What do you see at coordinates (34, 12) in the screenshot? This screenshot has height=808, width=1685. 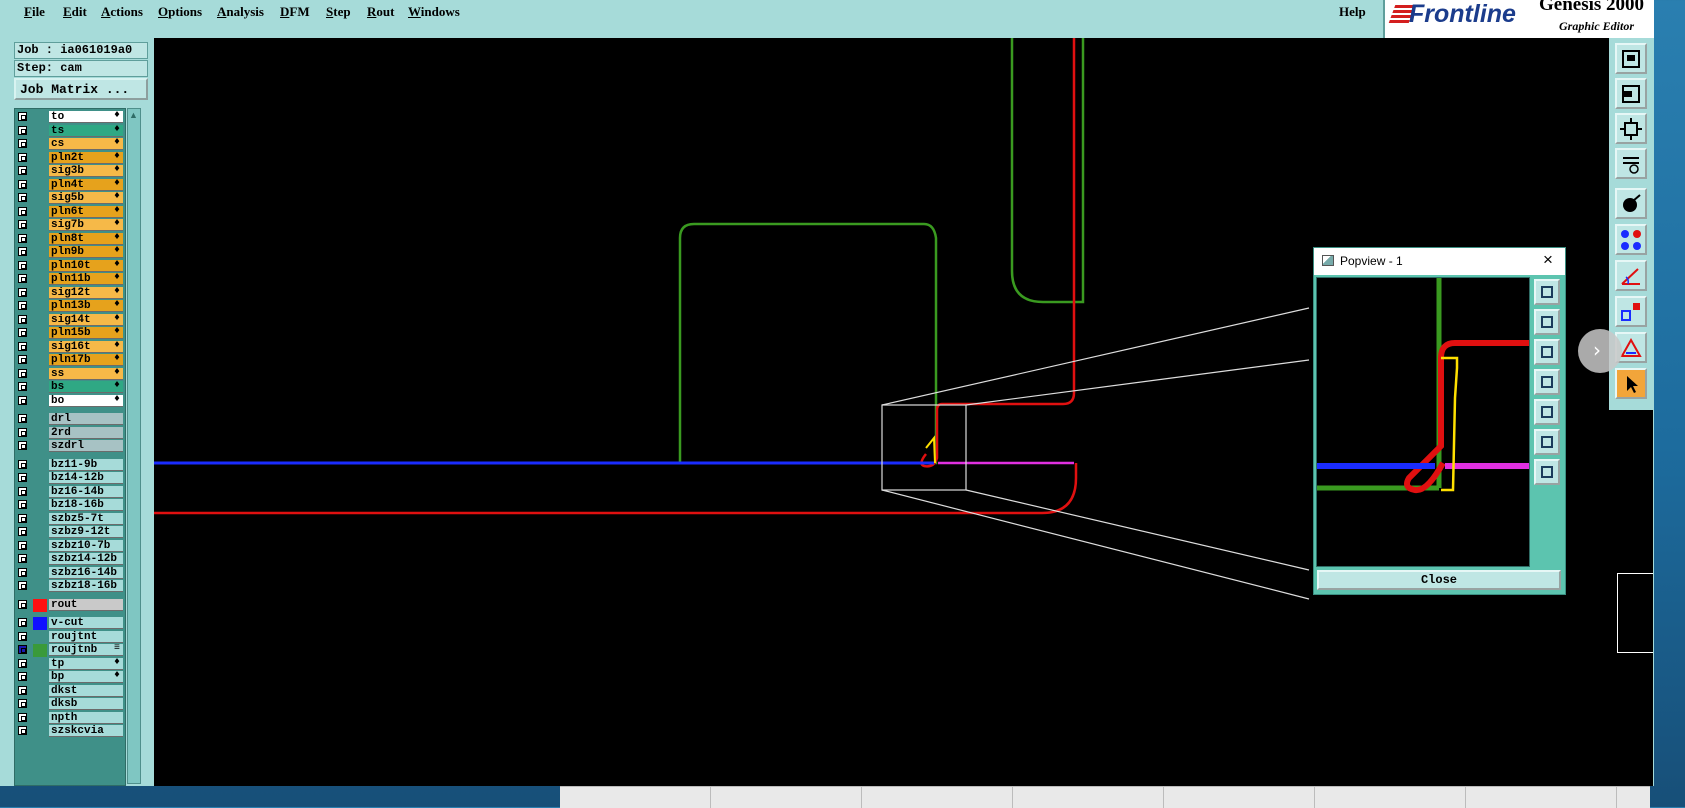 I see `menu-file: File` at bounding box center [34, 12].